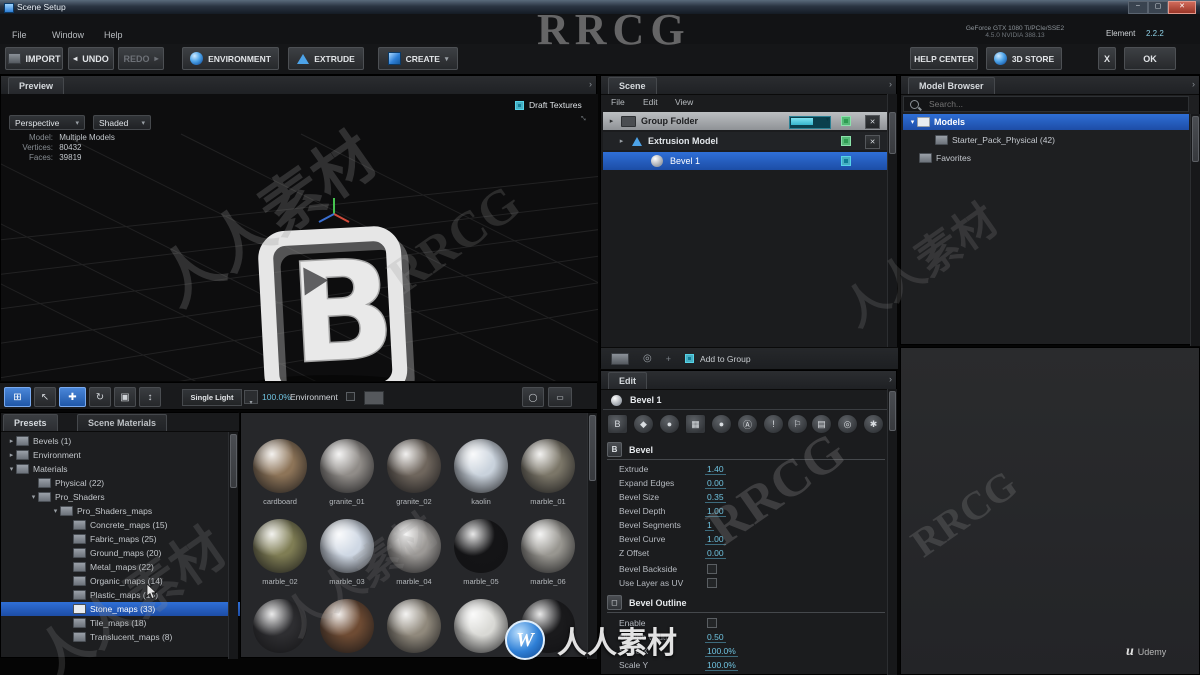  Describe the element at coordinates (951, 85) in the screenshot. I see `tab-model-browser: Model Browser` at that location.